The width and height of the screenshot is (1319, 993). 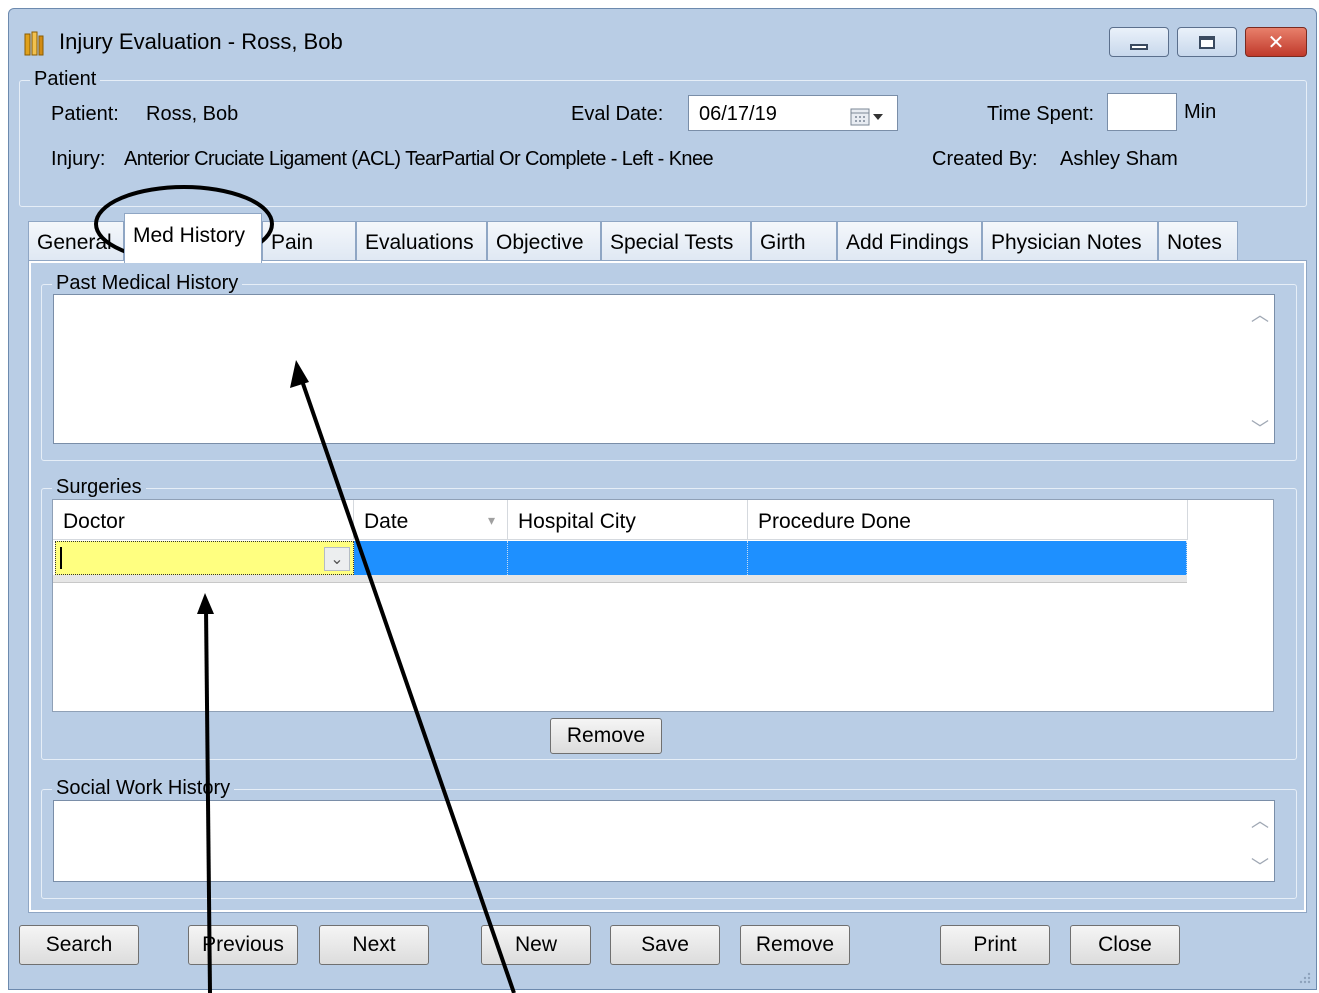 What do you see at coordinates (1260, 841) in the screenshot?
I see `social-work-history-scrollbar: ︿ ﹀` at bounding box center [1260, 841].